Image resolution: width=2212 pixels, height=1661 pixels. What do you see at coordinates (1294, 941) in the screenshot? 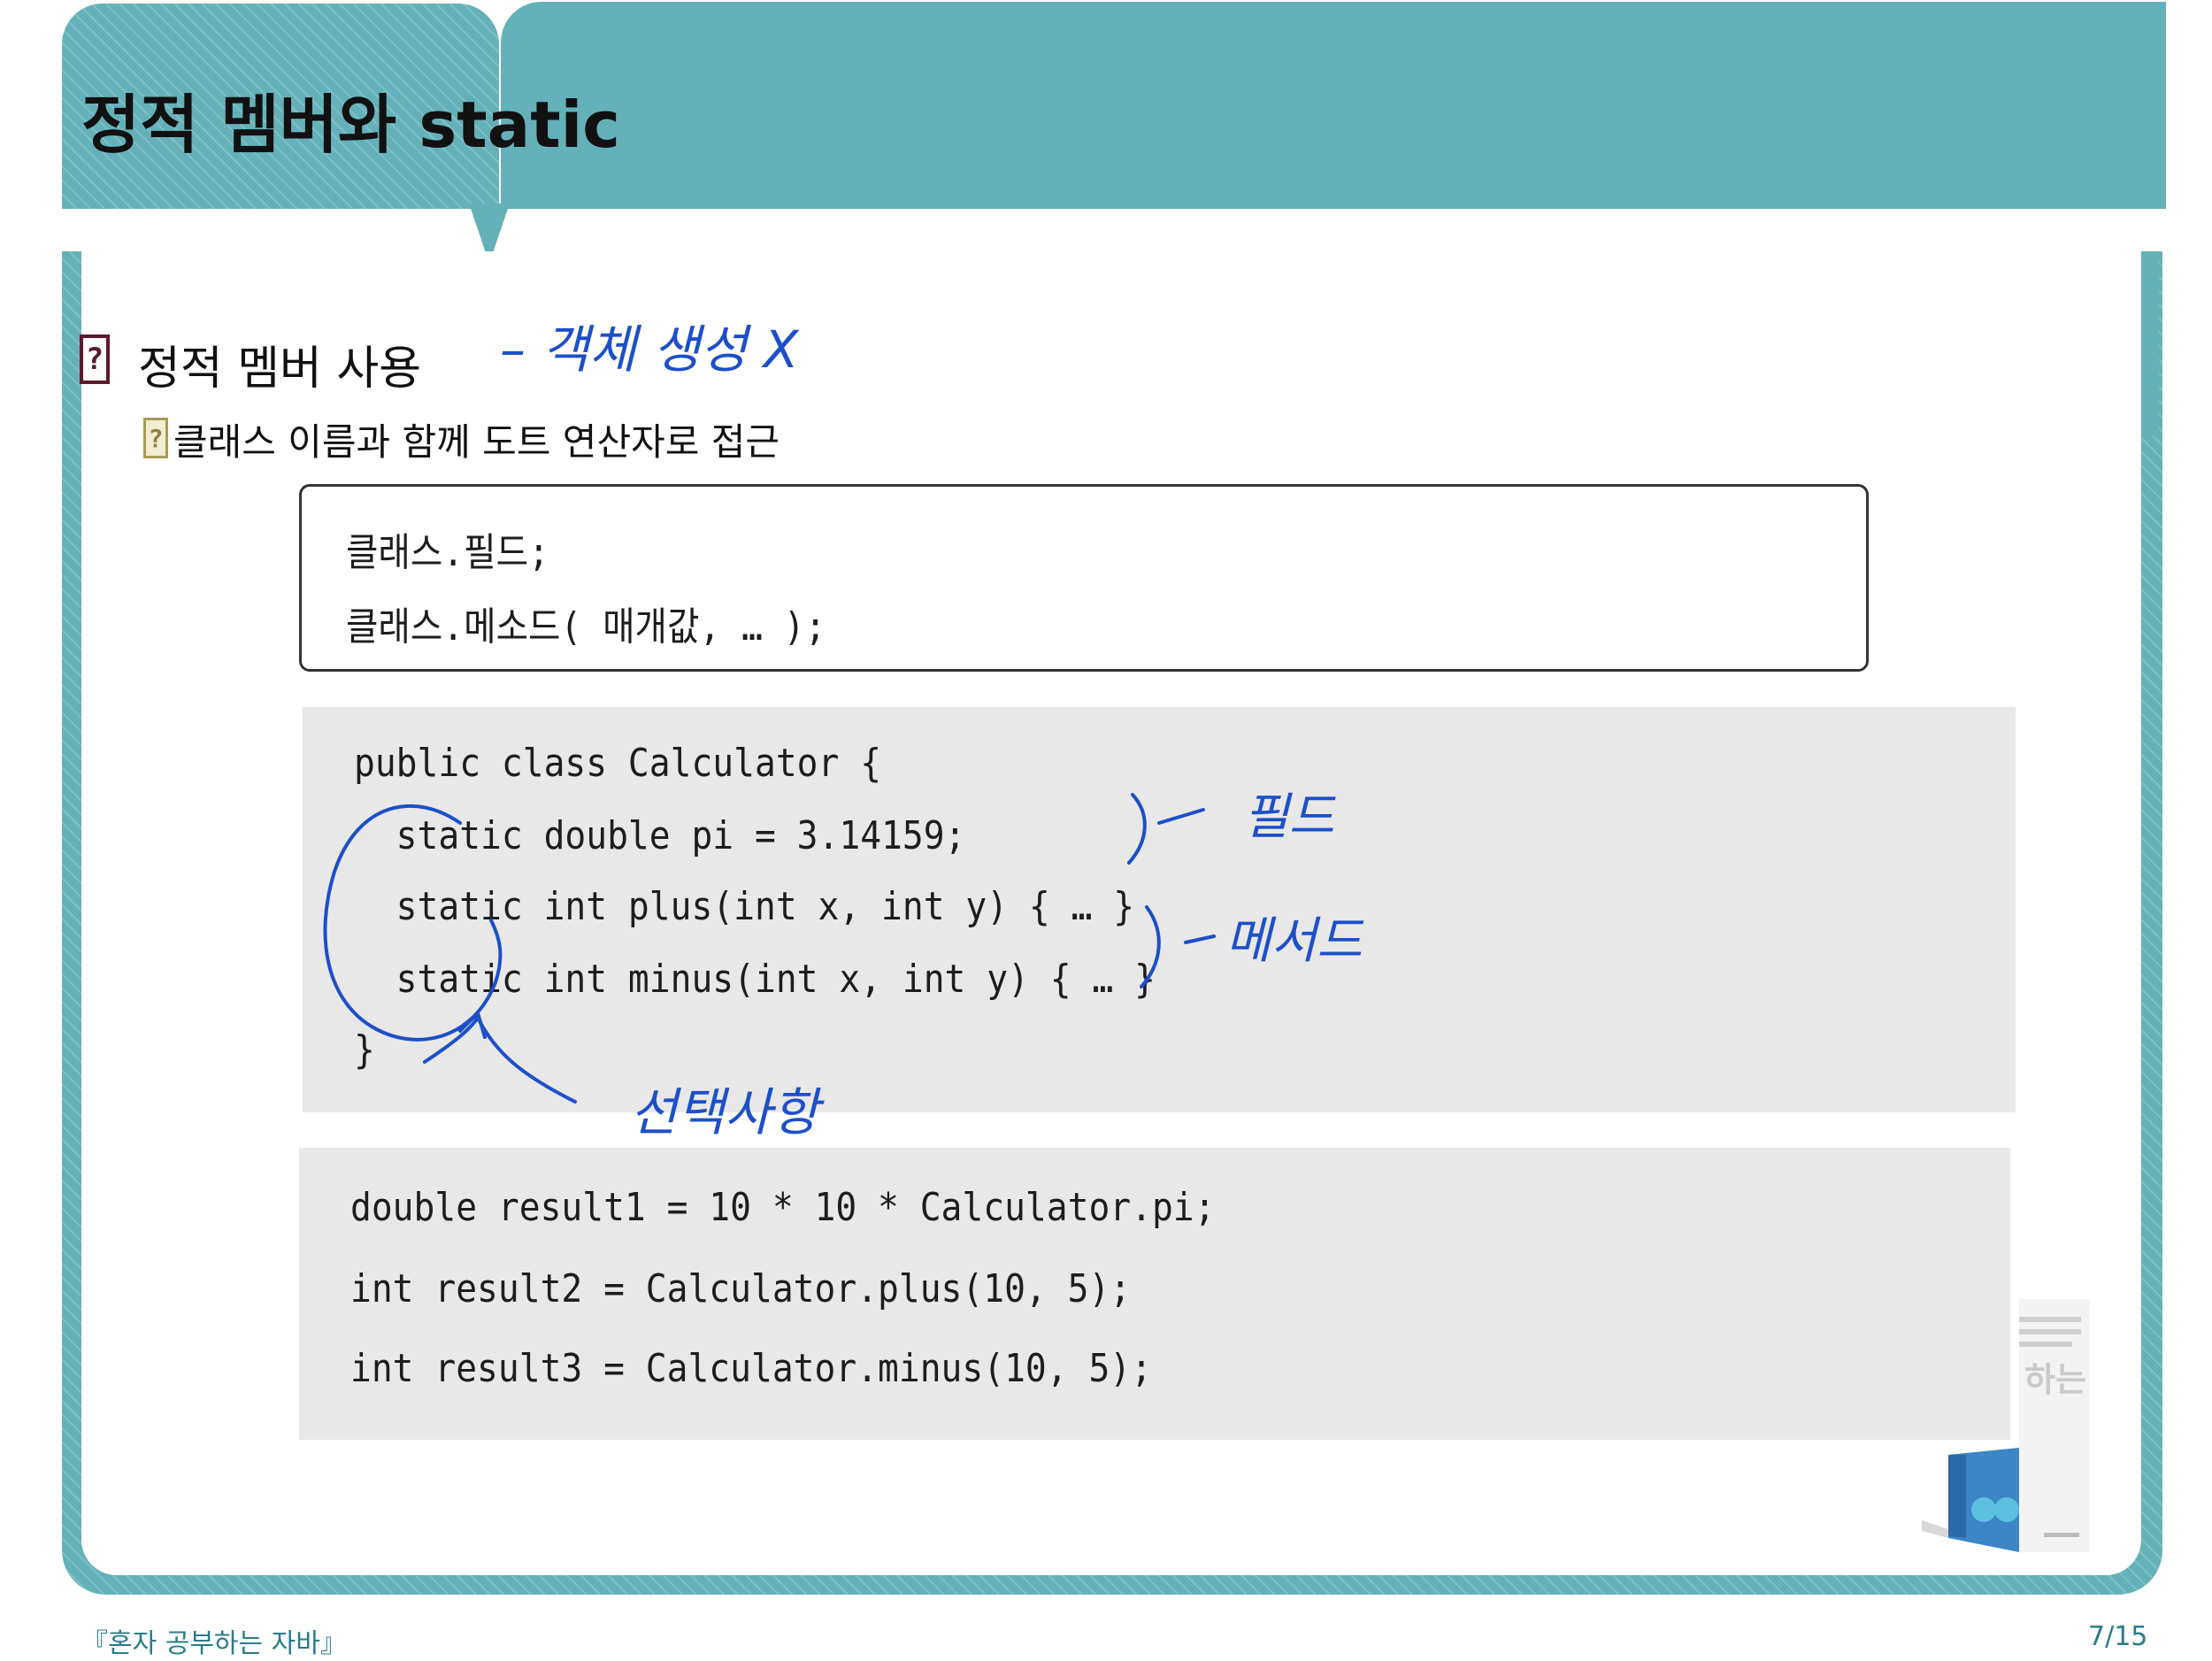
I see `annotation-method-note: 메서드` at bounding box center [1294, 941].